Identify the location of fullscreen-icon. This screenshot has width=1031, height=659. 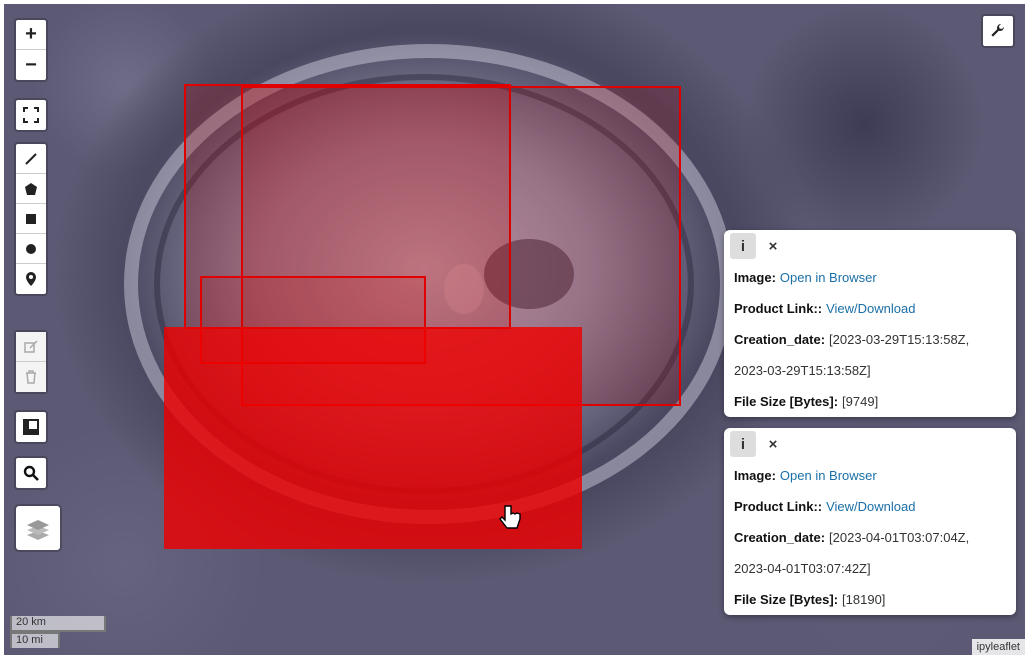
(31, 115).